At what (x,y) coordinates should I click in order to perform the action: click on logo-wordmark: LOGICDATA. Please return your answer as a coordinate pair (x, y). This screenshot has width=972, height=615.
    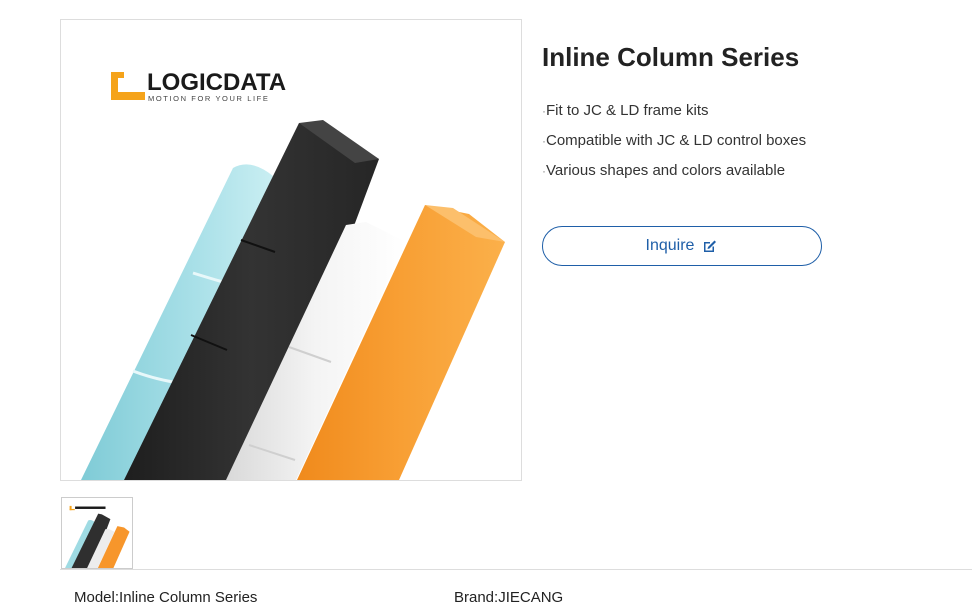
    Looking at the image, I should click on (216, 82).